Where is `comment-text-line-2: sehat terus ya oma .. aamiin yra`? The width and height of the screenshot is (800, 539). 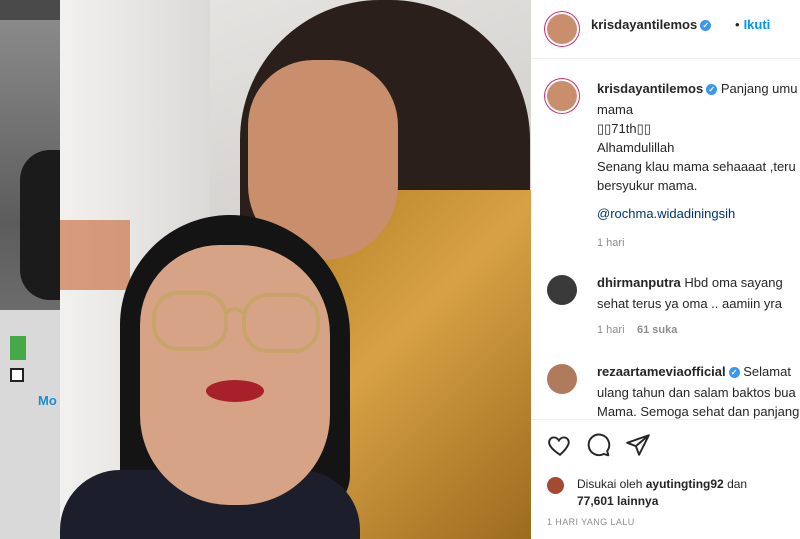
comment-text-line-2: sehat terus ya oma .. aamiin yra is located at coordinates (689, 303).